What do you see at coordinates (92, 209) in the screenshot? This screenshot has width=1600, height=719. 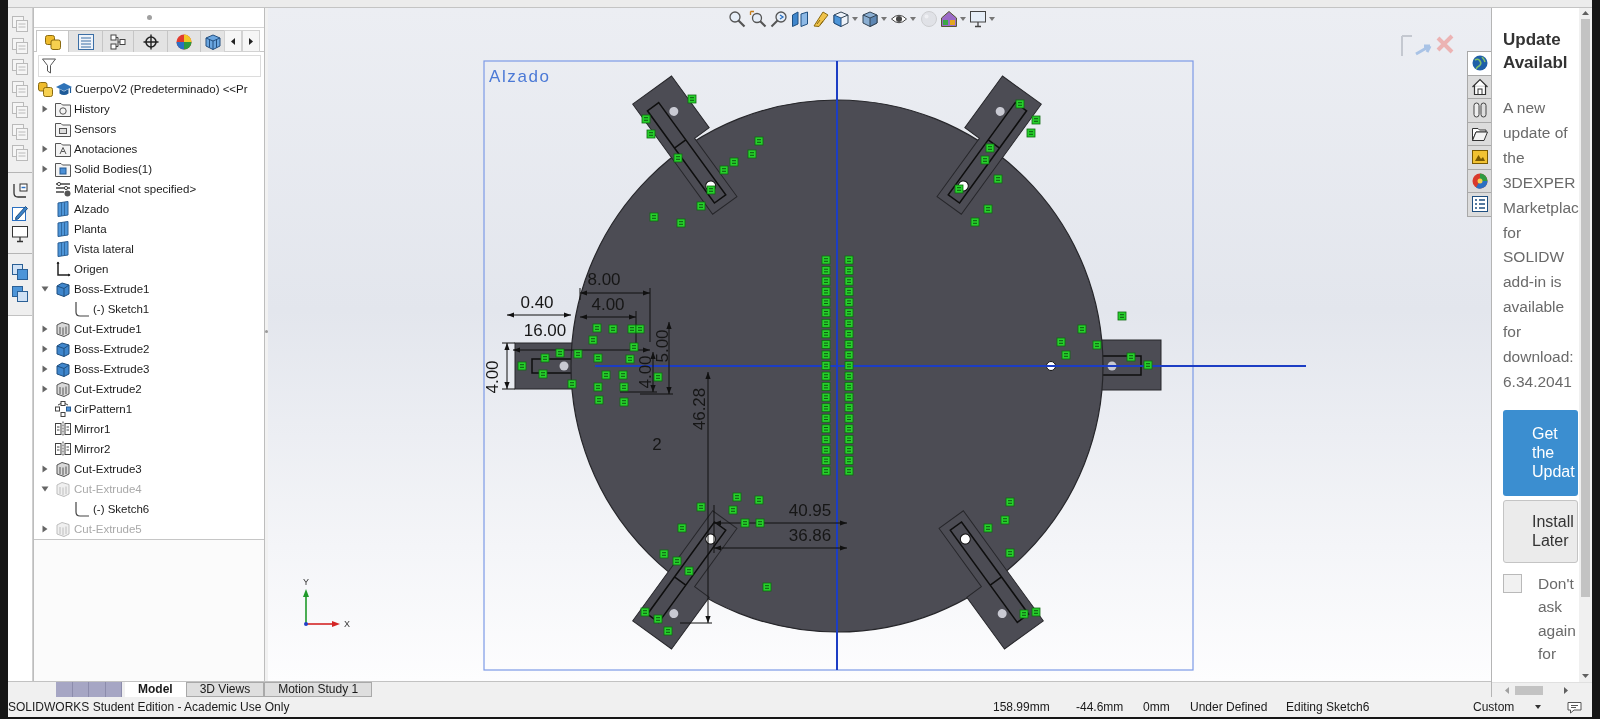 I see `tree-item: Alzado` at bounding box center [92, 209].